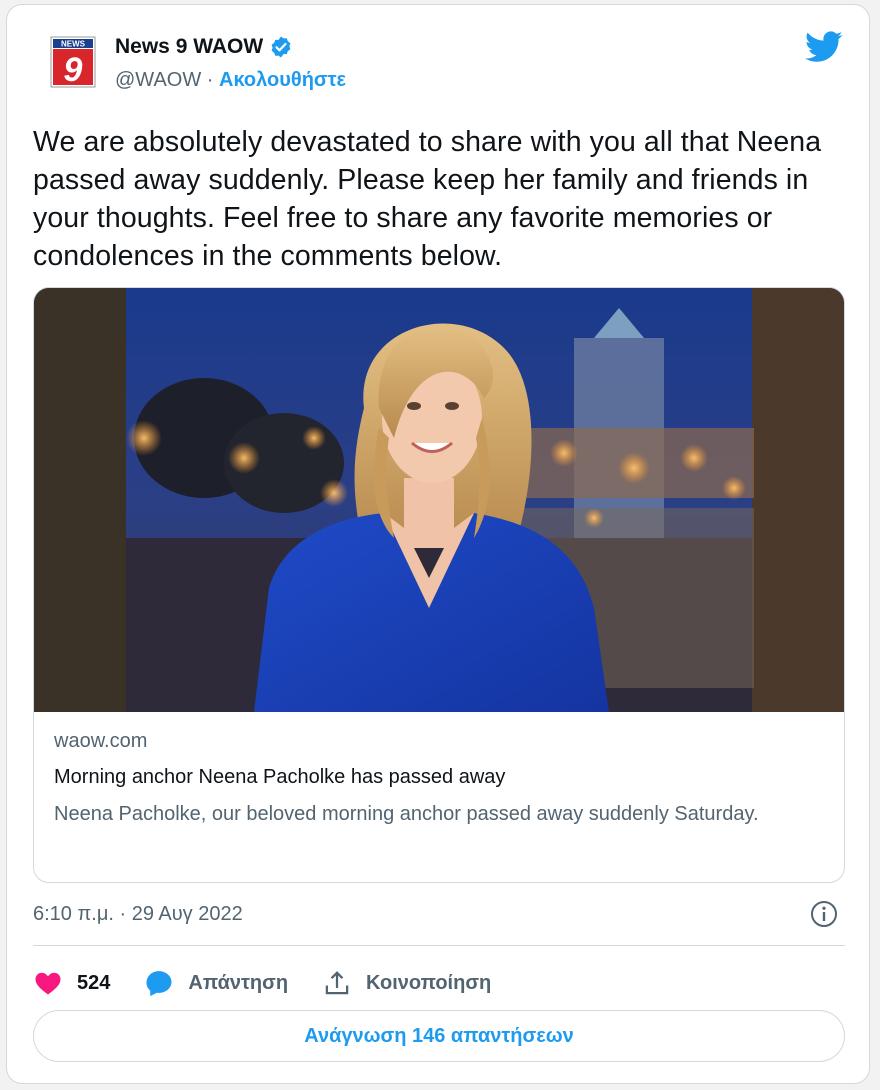 This screenshot has width=880, height=1090. What do you see at coordinates (238, 982) in the screenshot?
I see `reply-label: Απάντηση` at bounding box center [238, 982].